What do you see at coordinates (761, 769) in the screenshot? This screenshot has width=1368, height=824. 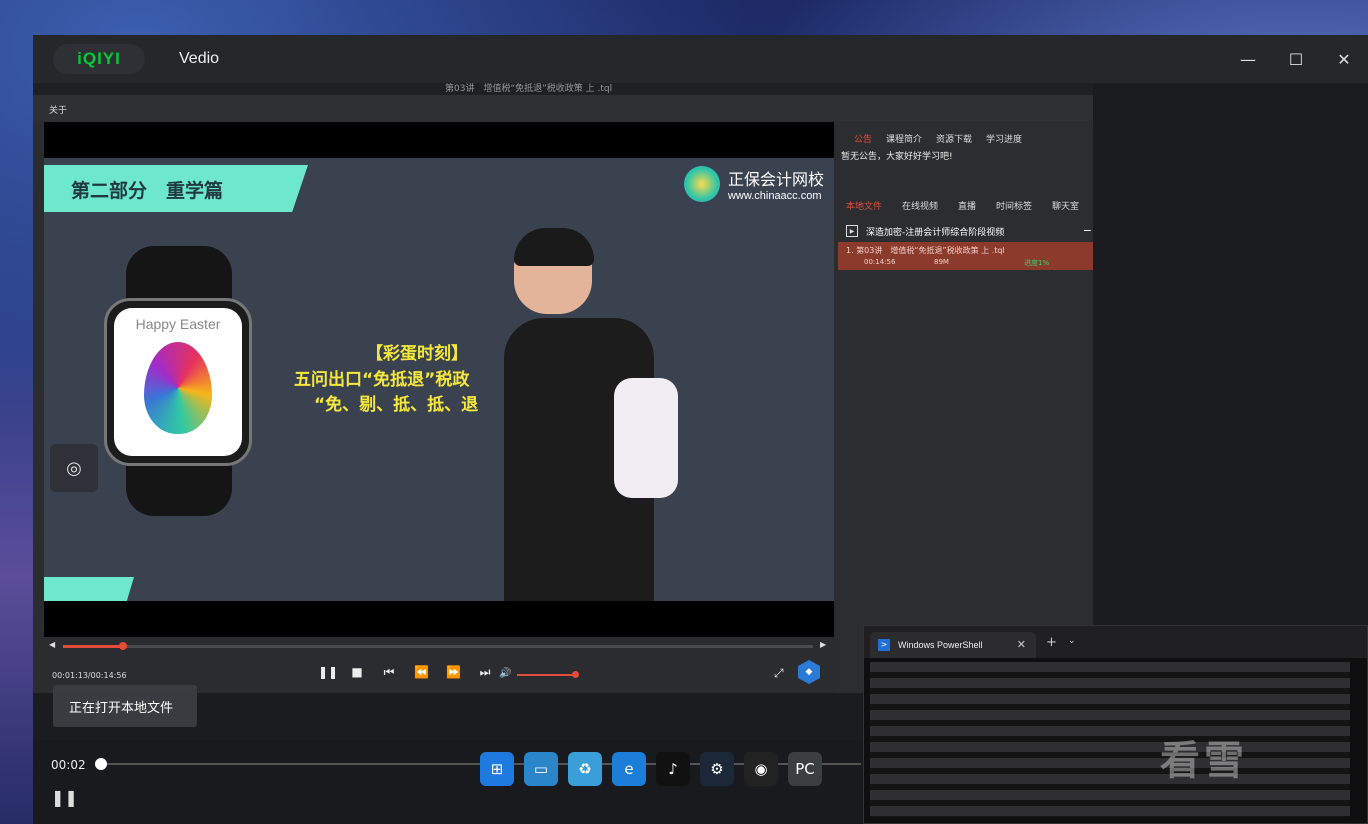 I see `qq-icon: ◉` at bounding box center [761, 769].